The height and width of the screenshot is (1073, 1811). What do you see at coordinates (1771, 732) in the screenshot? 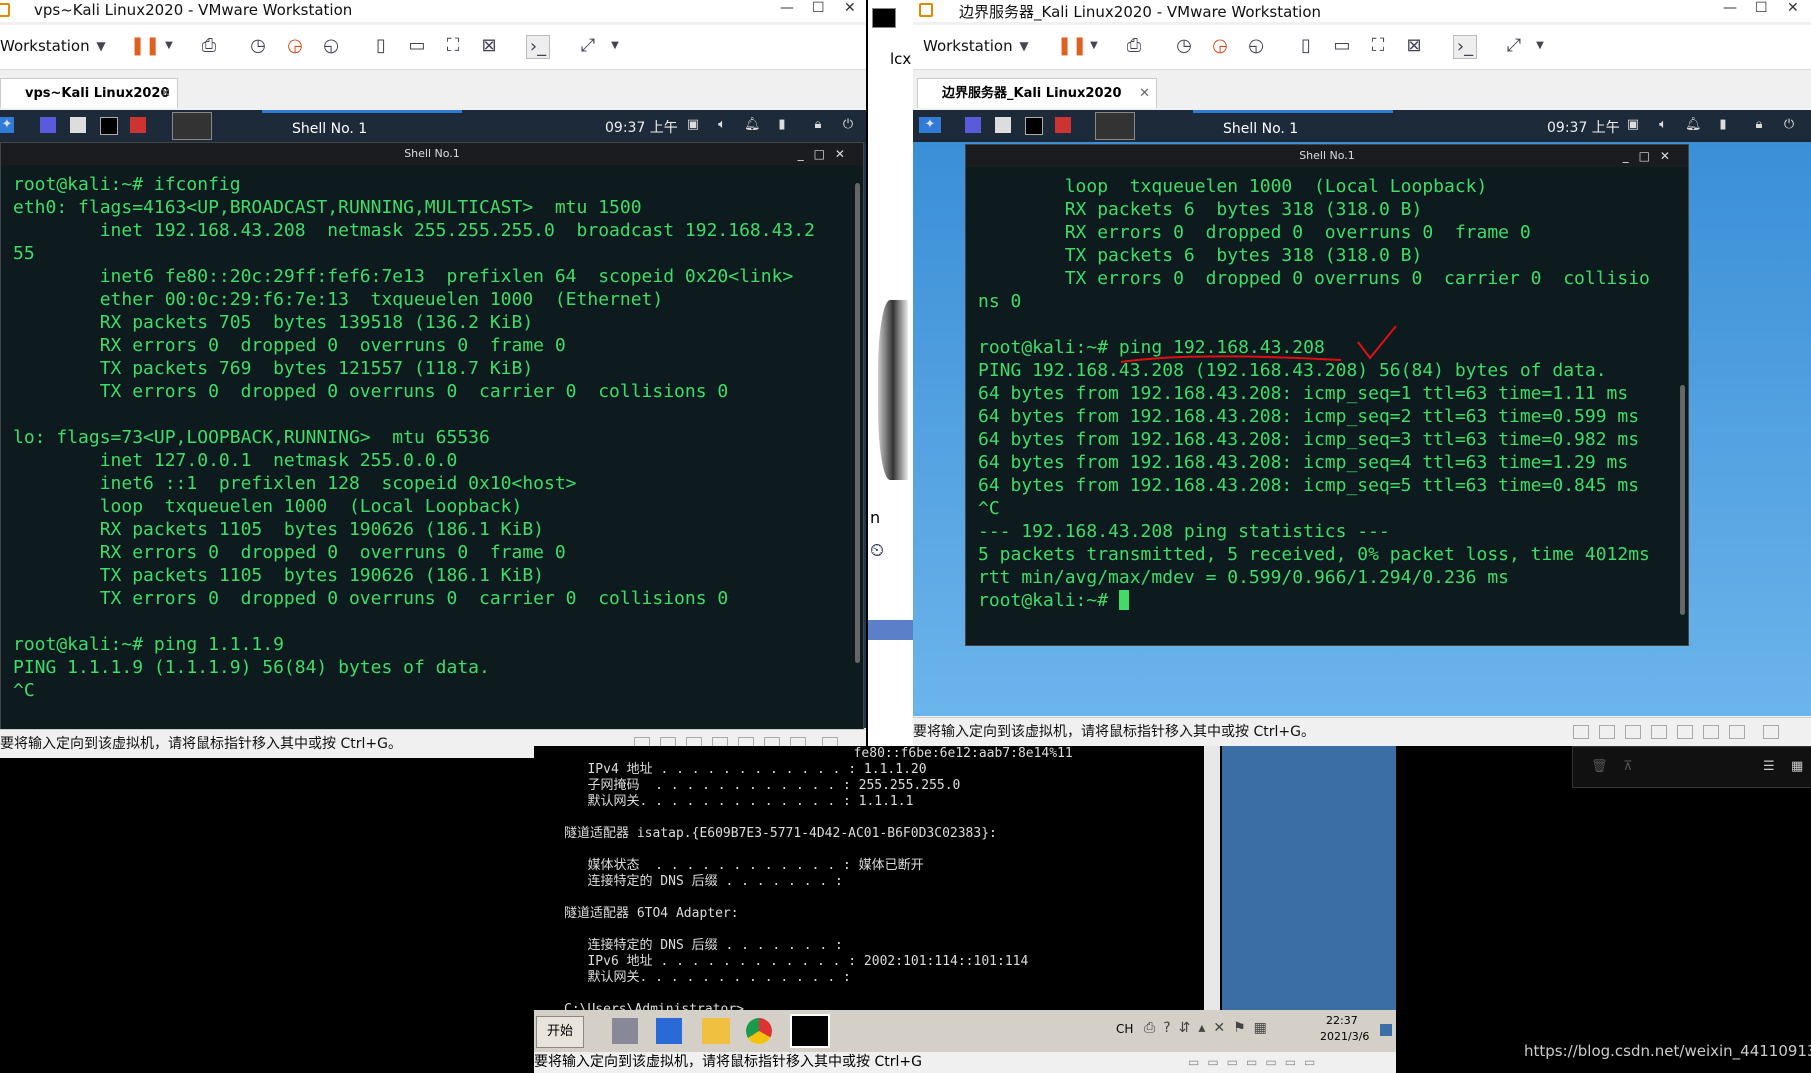
I see `message-icon` at bounding box center [1771, 732].